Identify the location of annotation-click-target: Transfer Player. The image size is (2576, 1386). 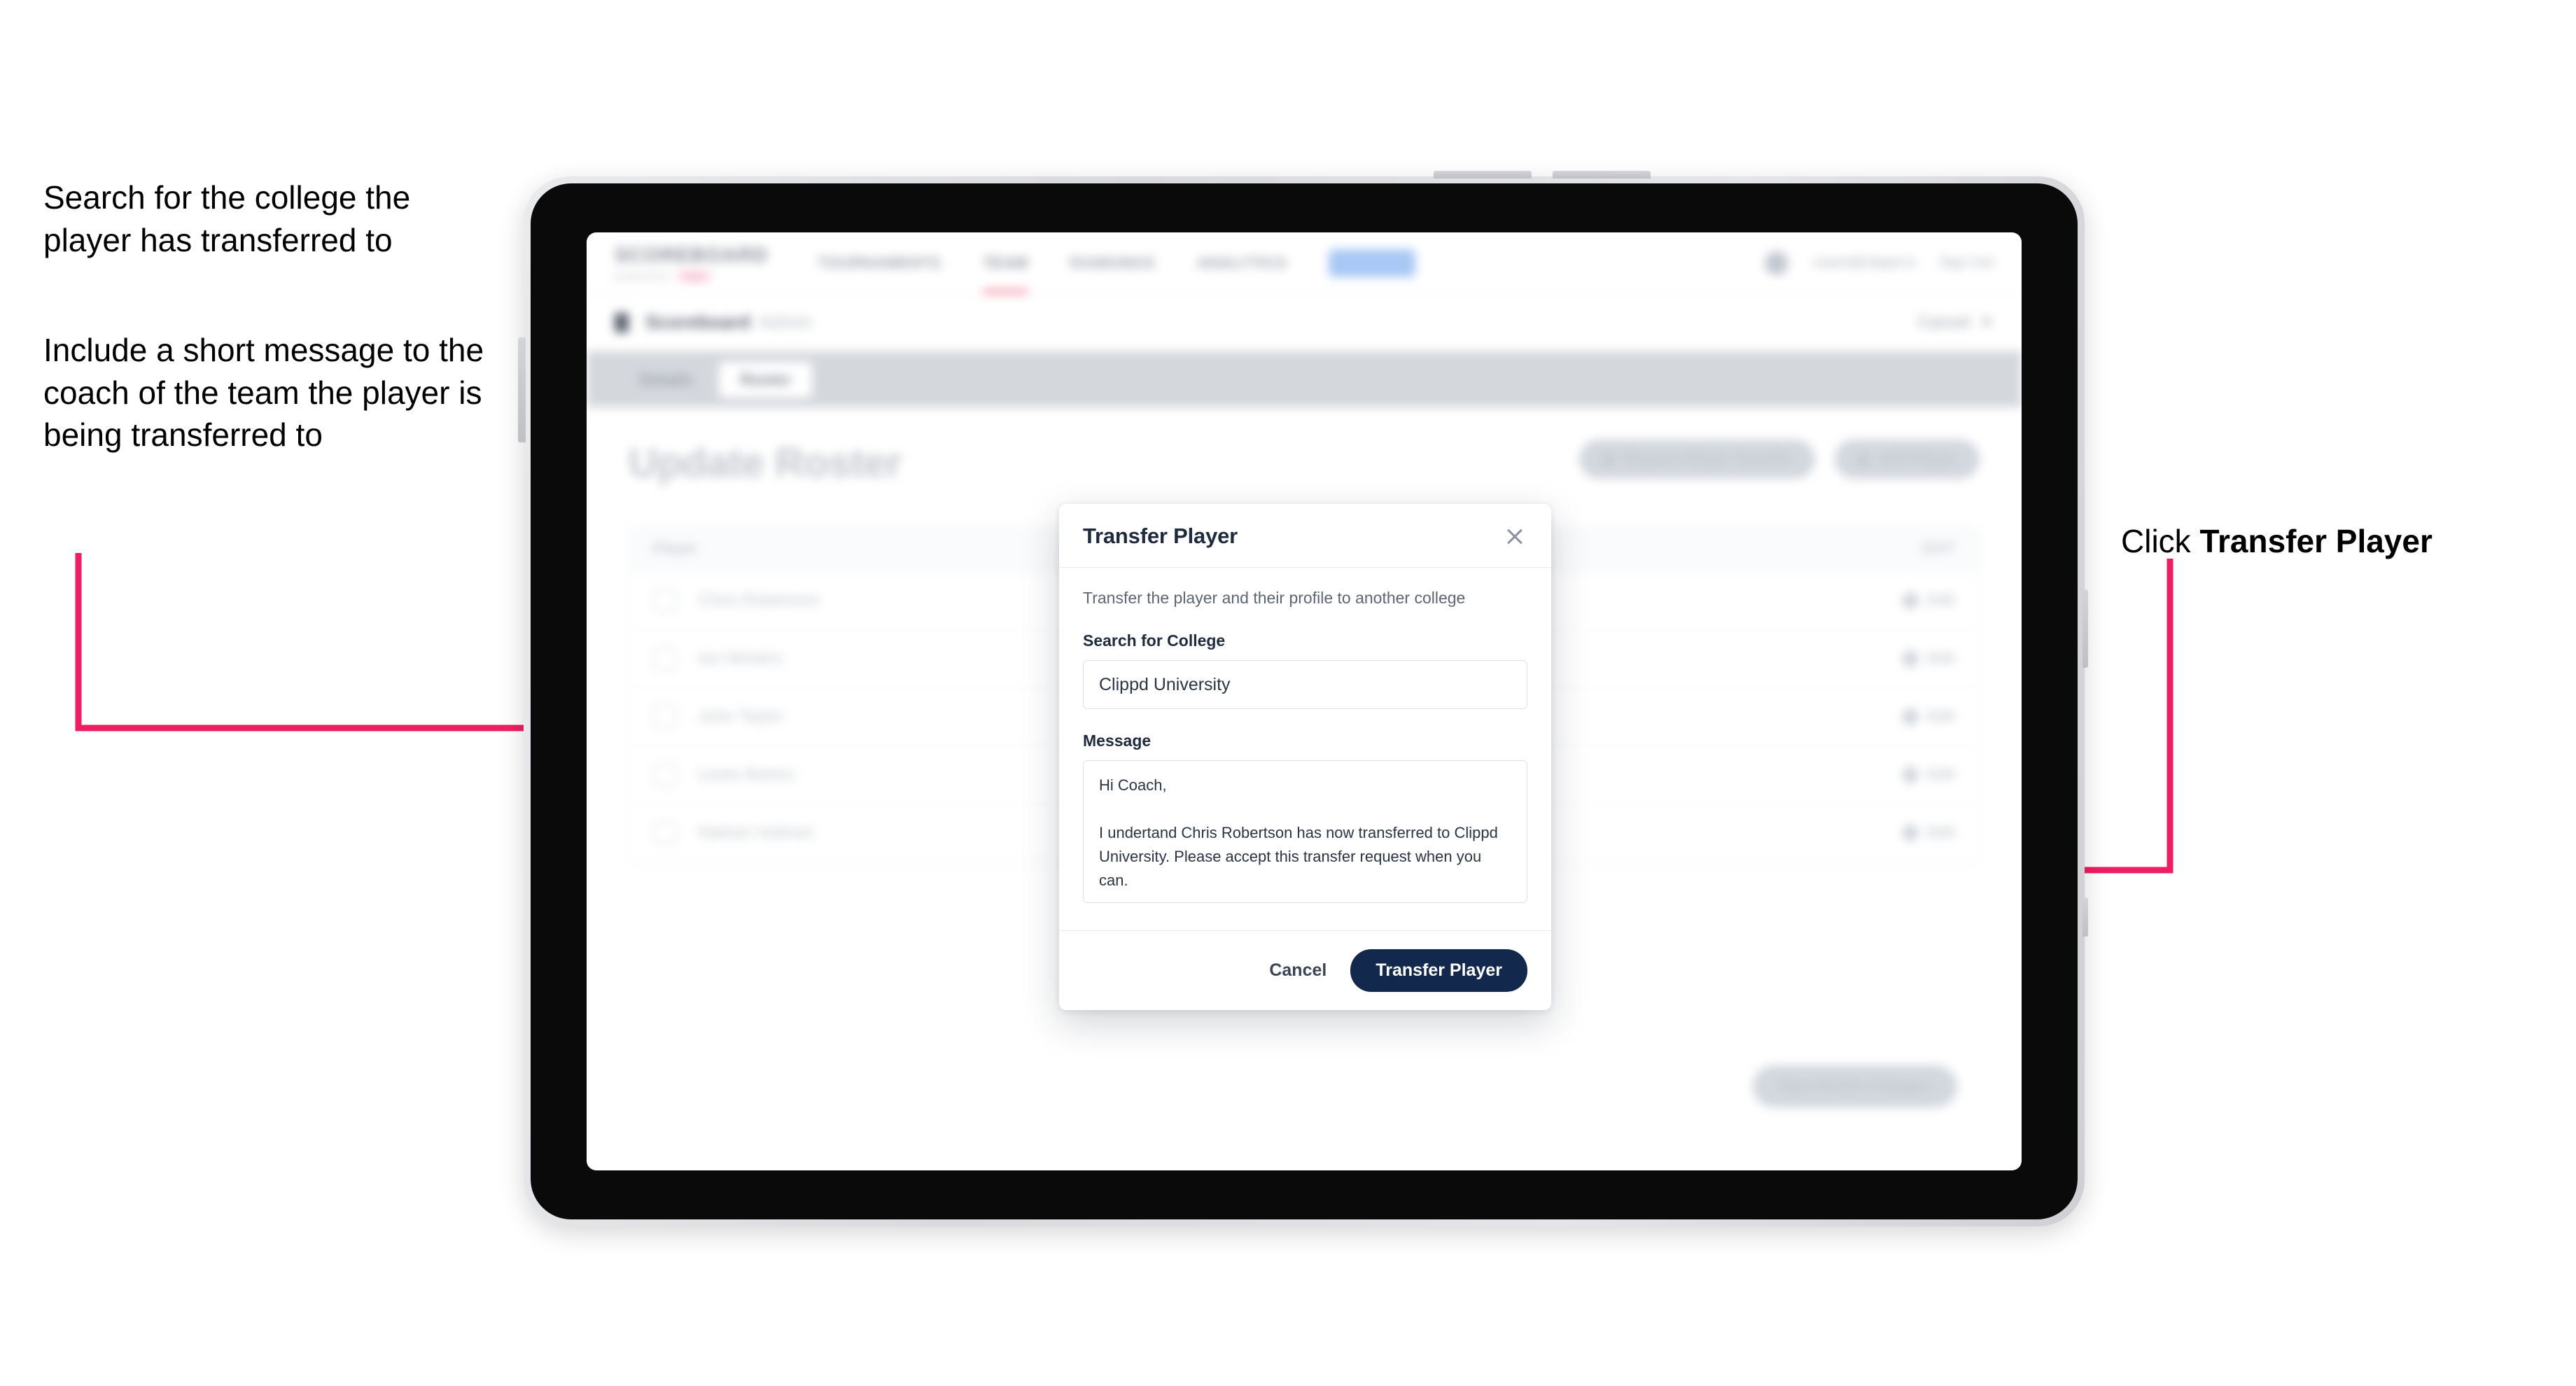
(2315, 540).